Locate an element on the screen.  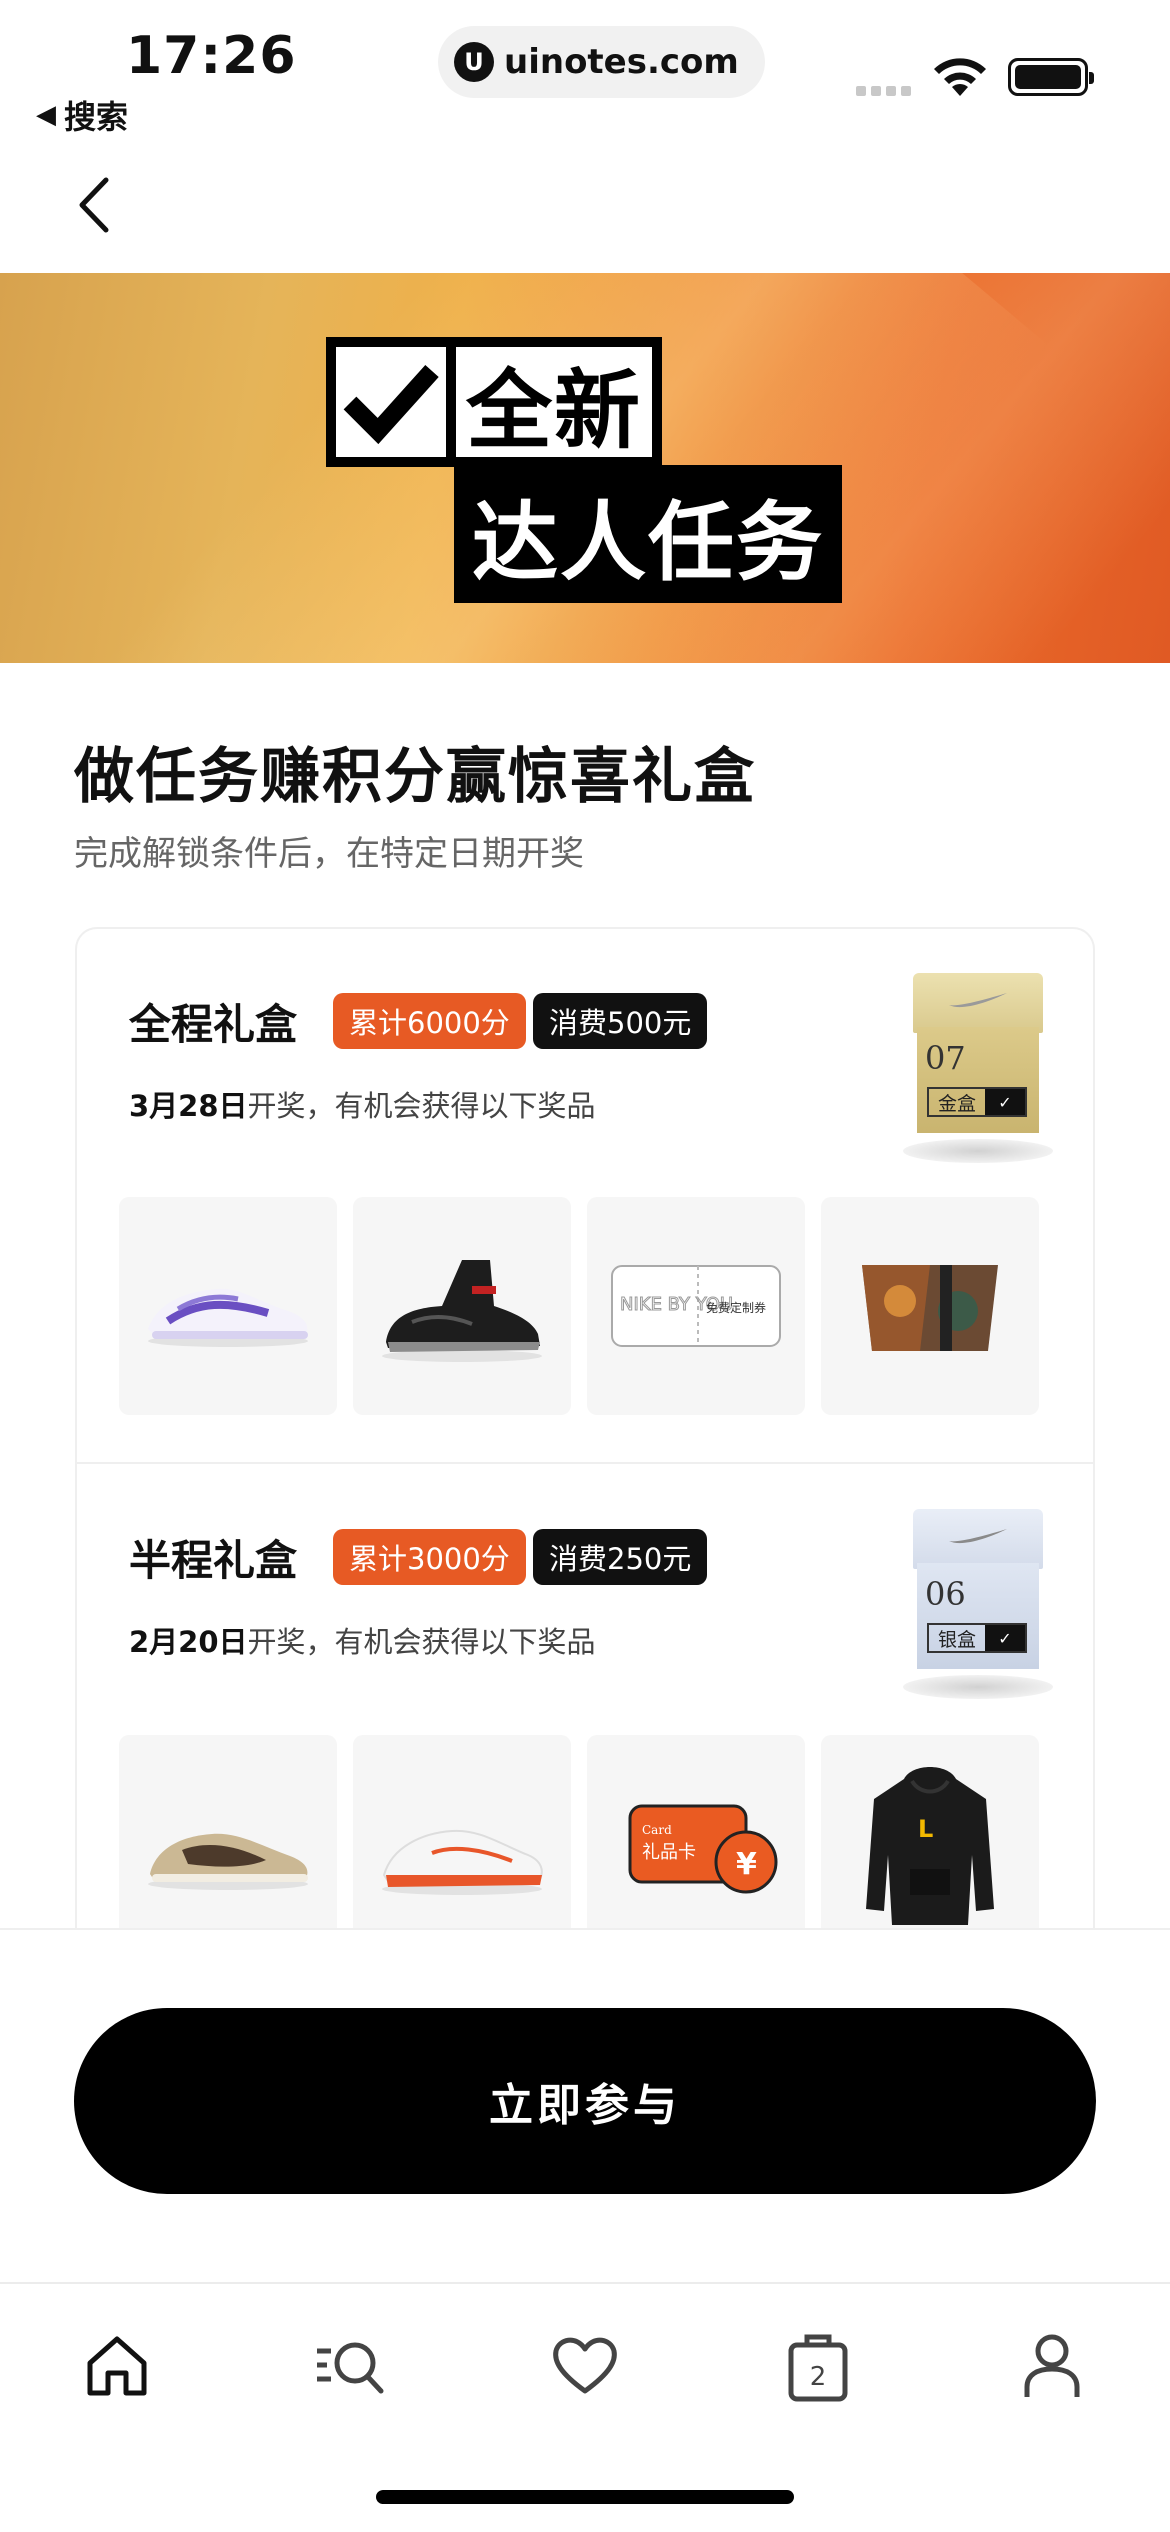
wifi-icon is located at coordinates (960, 77).